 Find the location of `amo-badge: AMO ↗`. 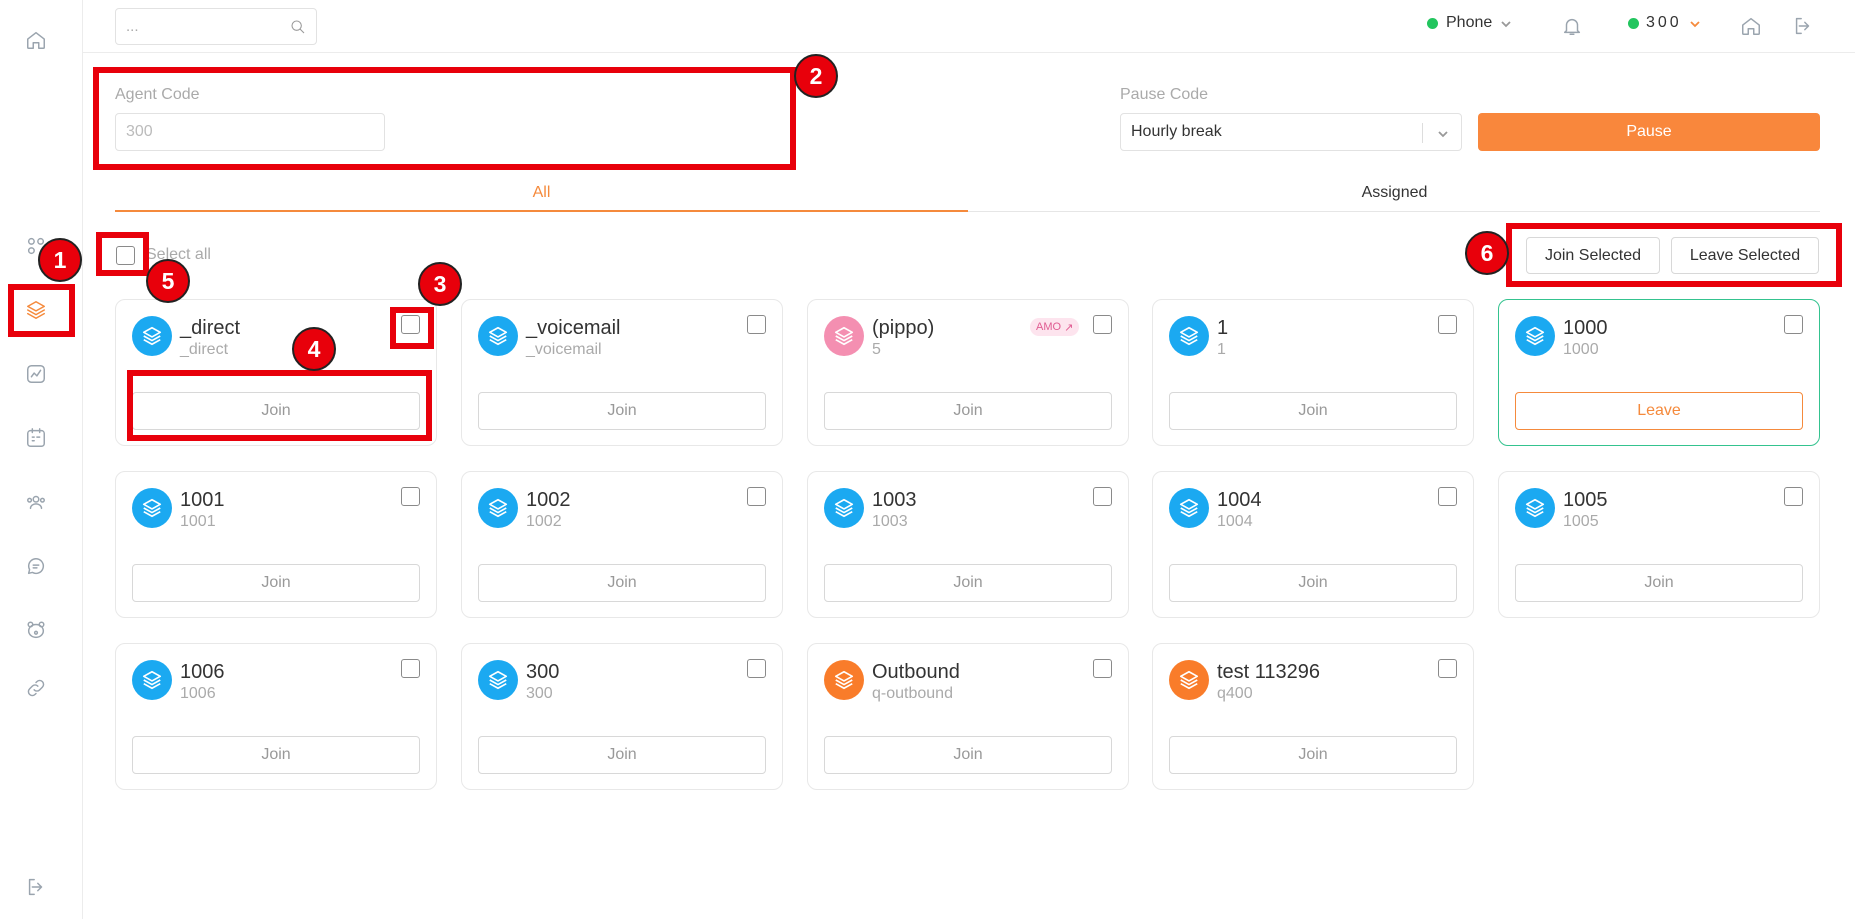

amo-badge: AMO ↗ is located at coordinates (1055, 327).